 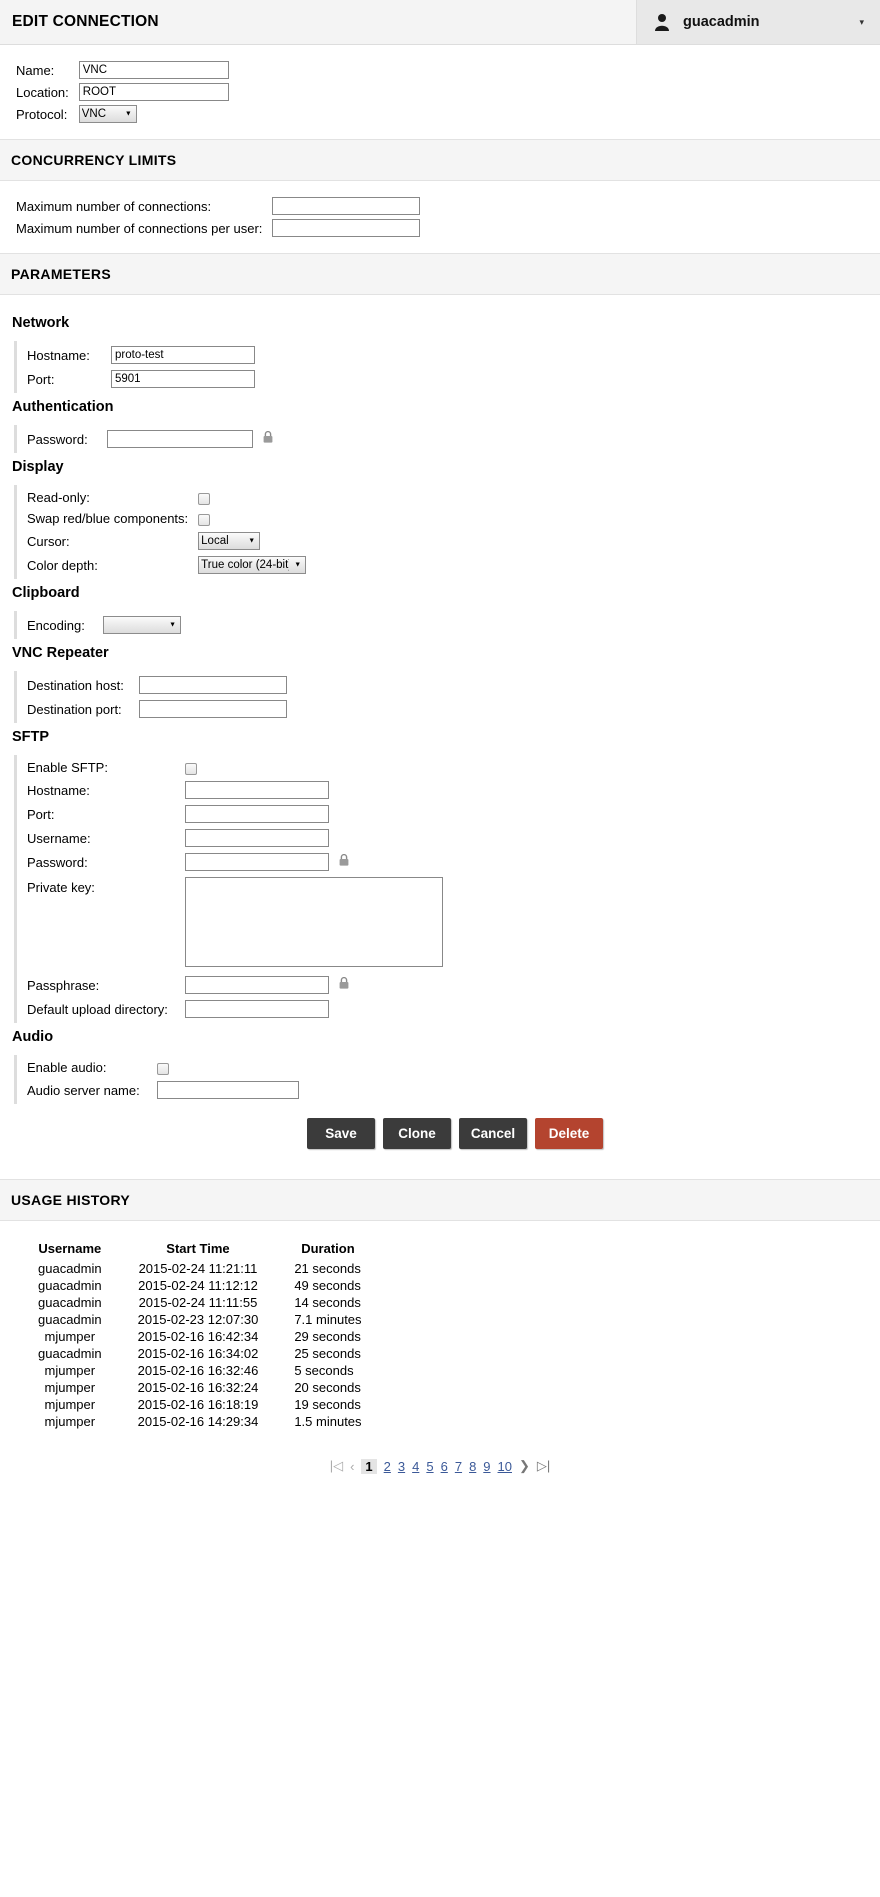 I want to click on next-page-button: ❯, so click(x=524, y=1466).